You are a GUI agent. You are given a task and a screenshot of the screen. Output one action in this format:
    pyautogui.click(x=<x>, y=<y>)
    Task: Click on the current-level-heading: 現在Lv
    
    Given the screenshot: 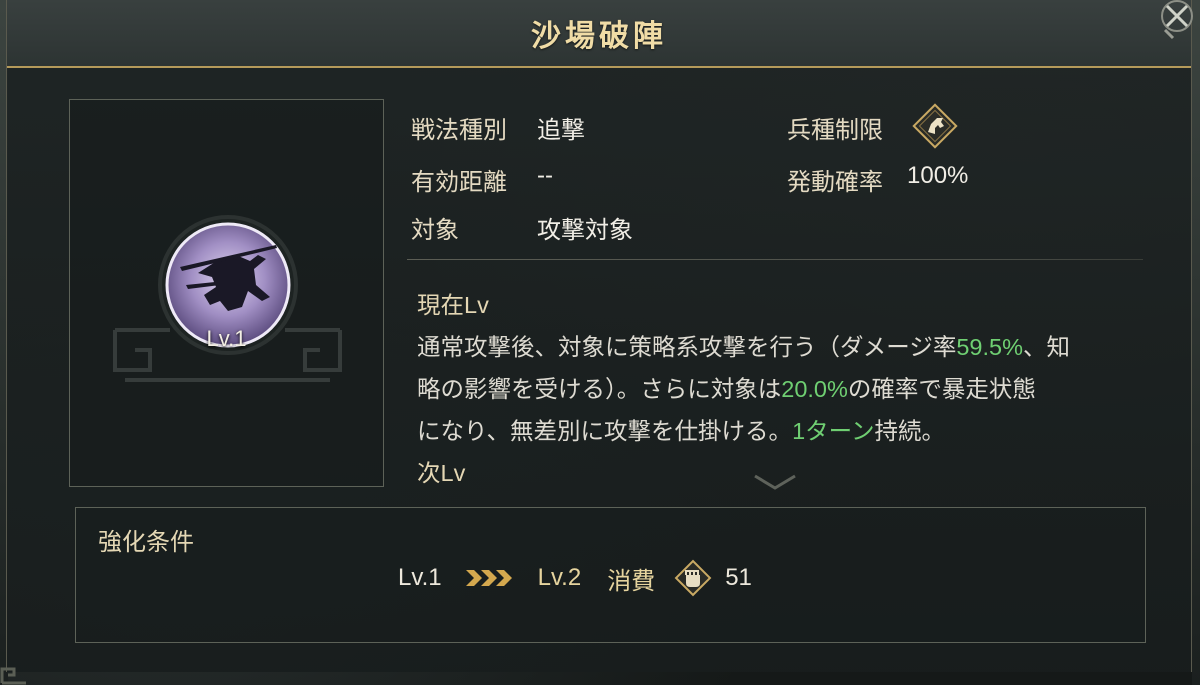 What is the action you would take?
    pyautogui.click(x=453, y=305)
    